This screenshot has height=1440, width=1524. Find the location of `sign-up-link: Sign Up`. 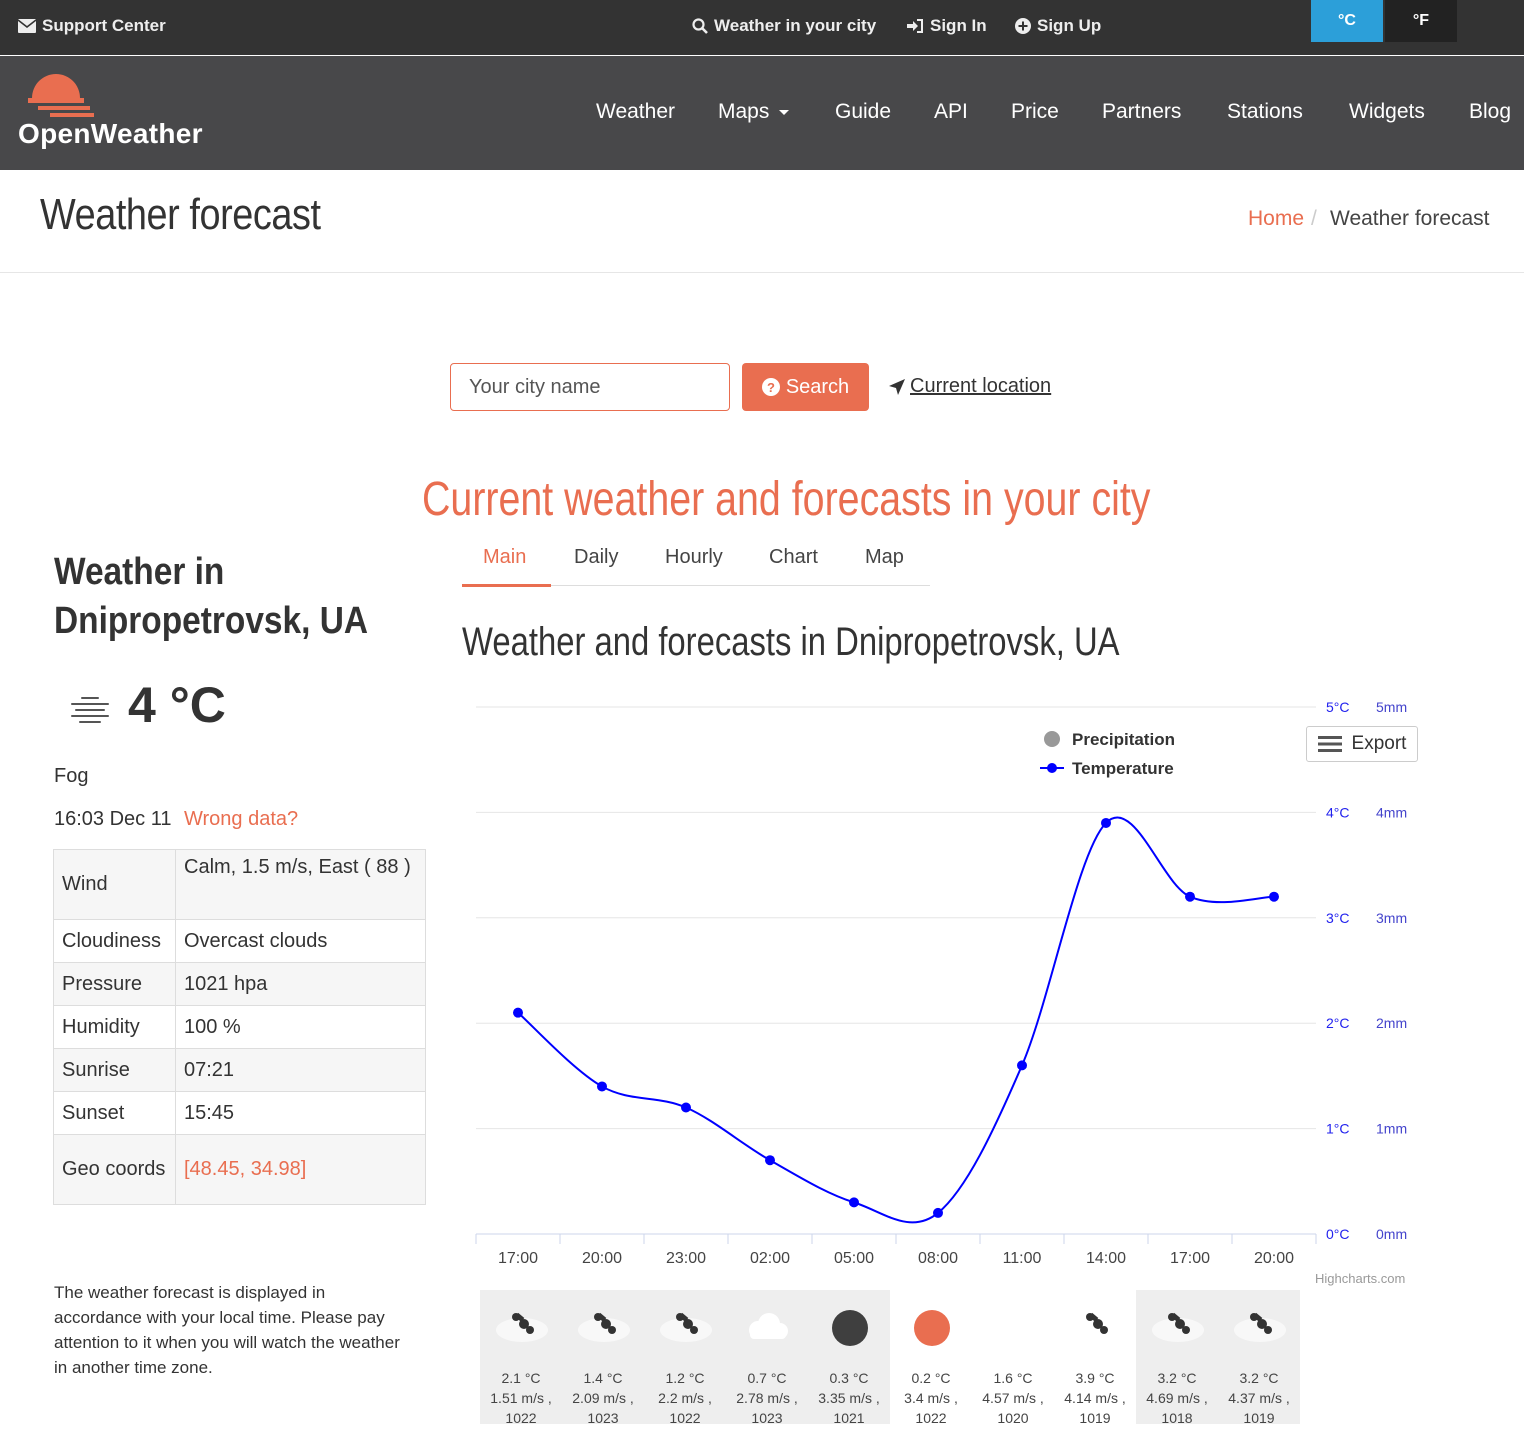

sign-up-link: Sign Up is located at coordinates (1058, 26).